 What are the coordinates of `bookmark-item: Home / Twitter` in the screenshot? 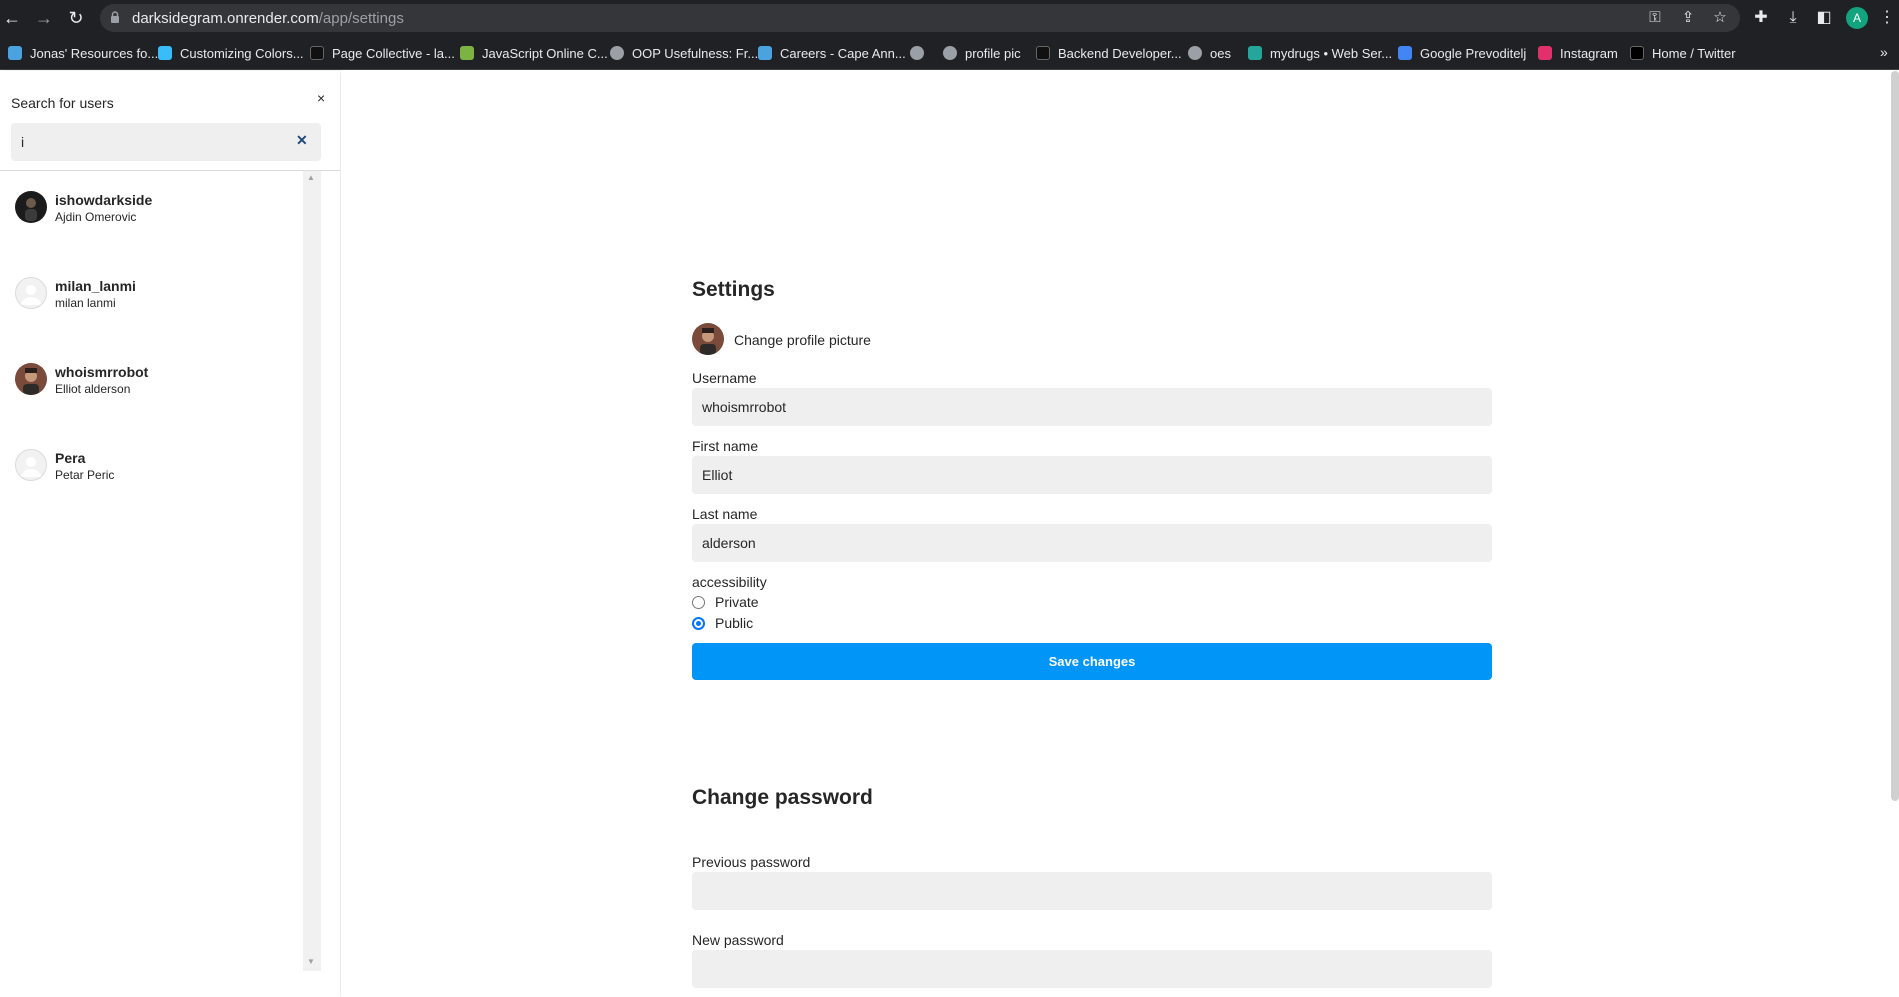 It's located at (1683, 53).